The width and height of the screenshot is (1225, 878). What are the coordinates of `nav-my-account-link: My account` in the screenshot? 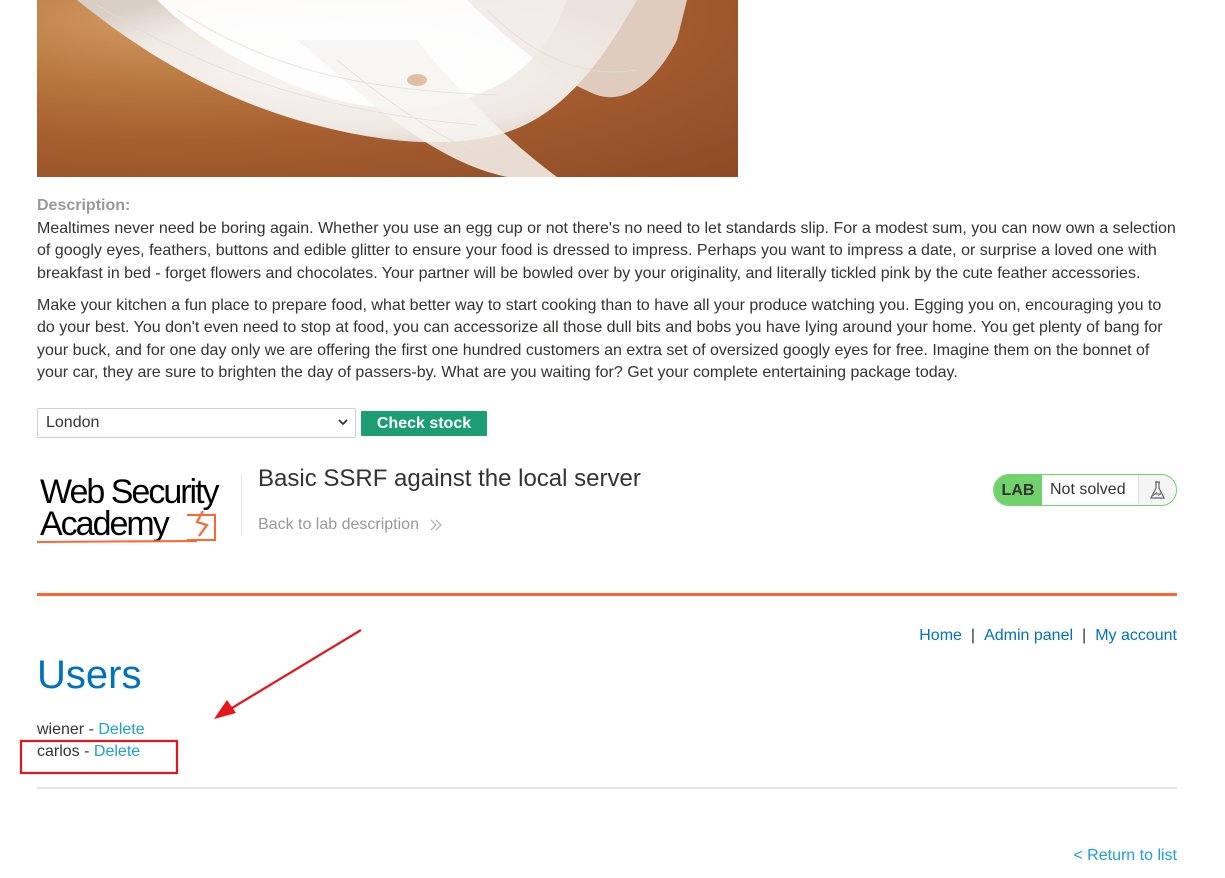 It's located at (1136, 635).